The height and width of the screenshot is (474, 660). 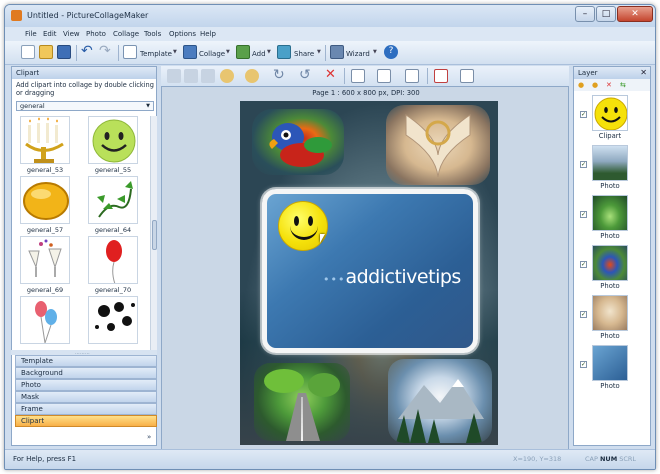 What do you see at coordinates (191, 76) in the screenshot?
I see `send-back-icon` at bounding box center [191, 76].